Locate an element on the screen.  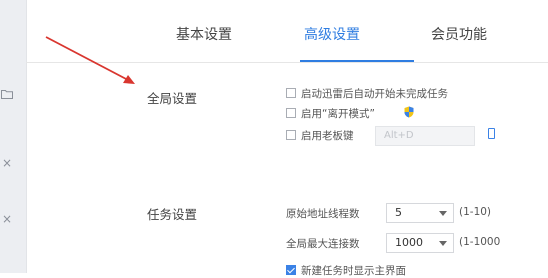
boss-key-checkbox is located at coordinates (291, 135).